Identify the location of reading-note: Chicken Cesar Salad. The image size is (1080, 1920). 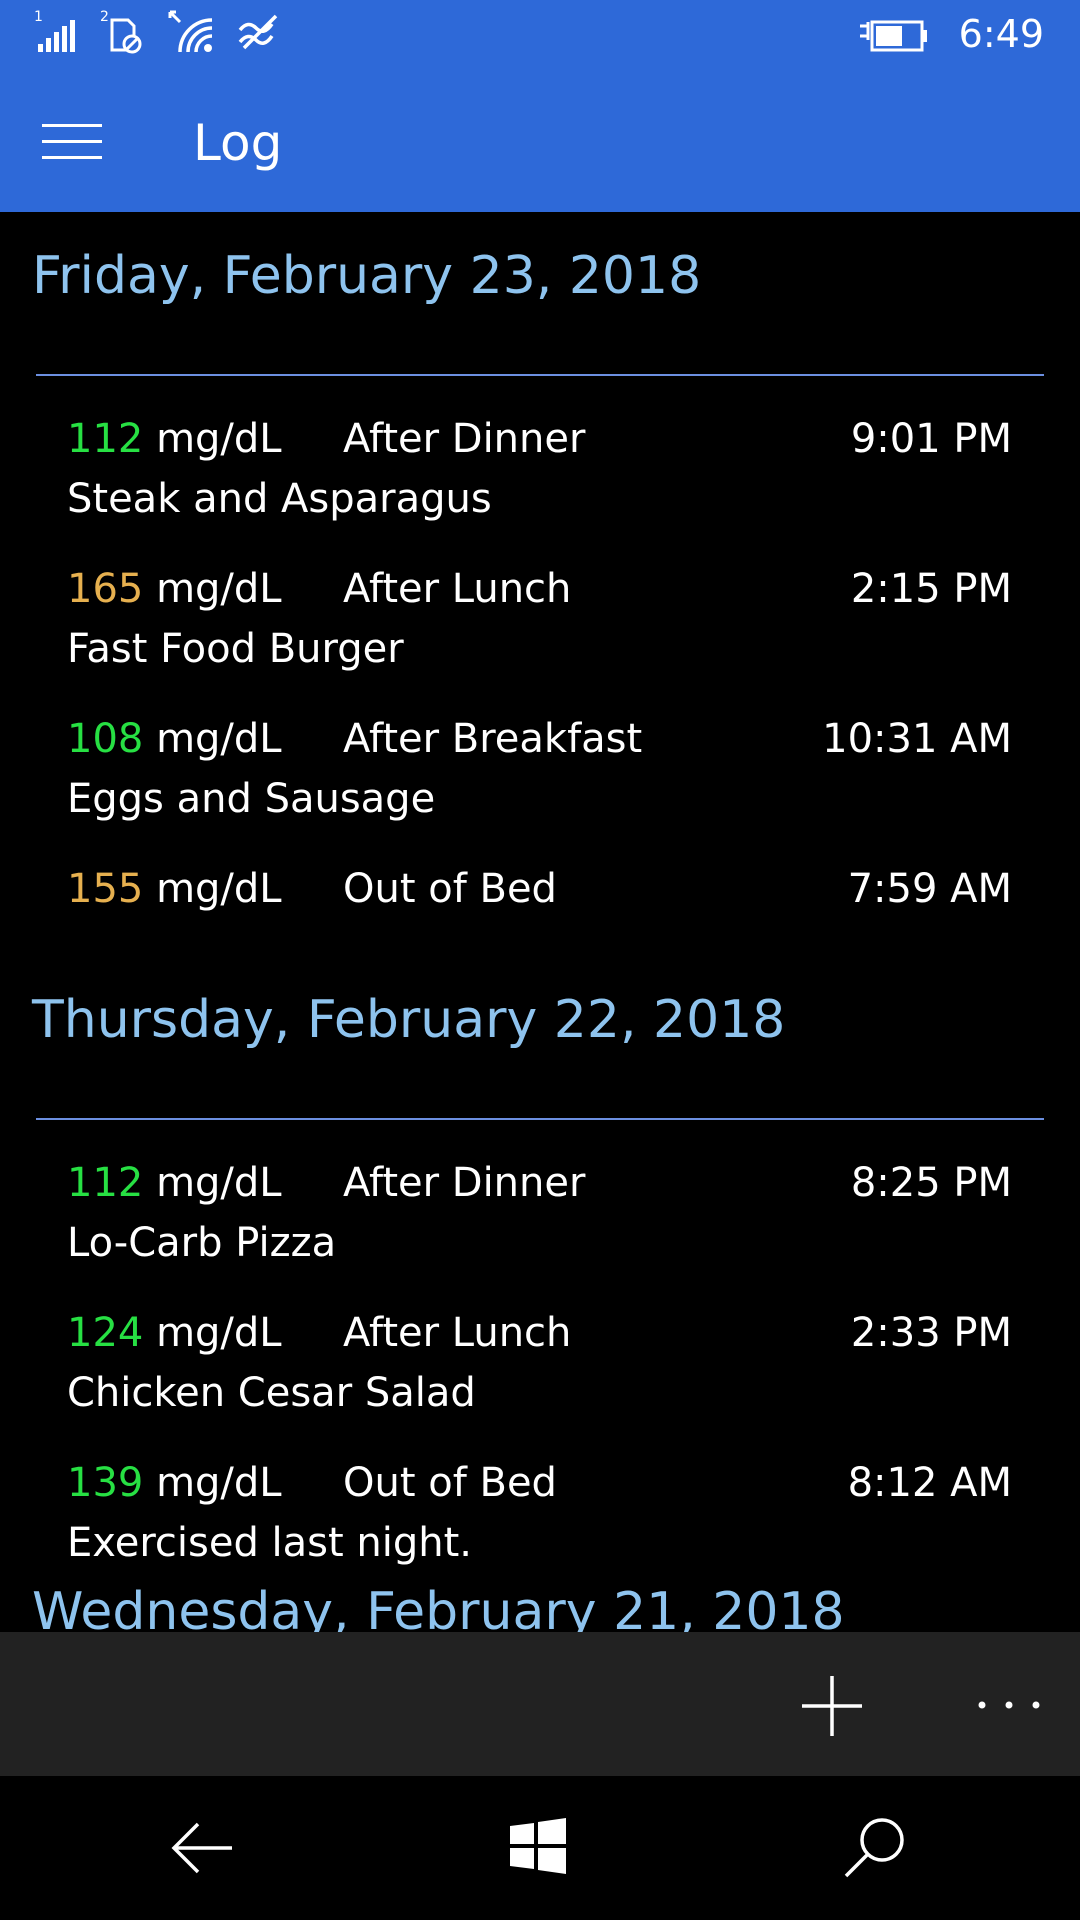
(271, 1393).